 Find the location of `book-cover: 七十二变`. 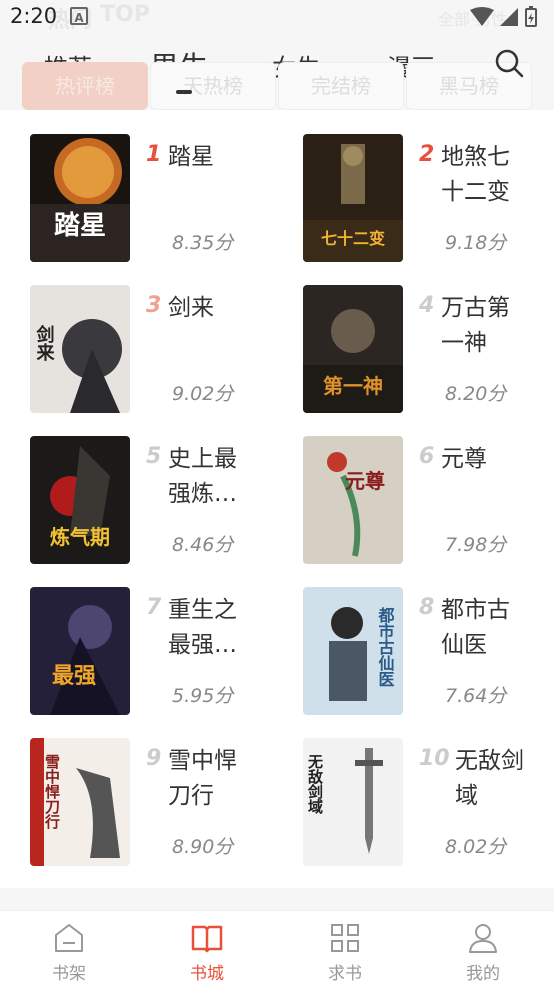

book-cover: 七十二变 is located at coordinates (353, 198).